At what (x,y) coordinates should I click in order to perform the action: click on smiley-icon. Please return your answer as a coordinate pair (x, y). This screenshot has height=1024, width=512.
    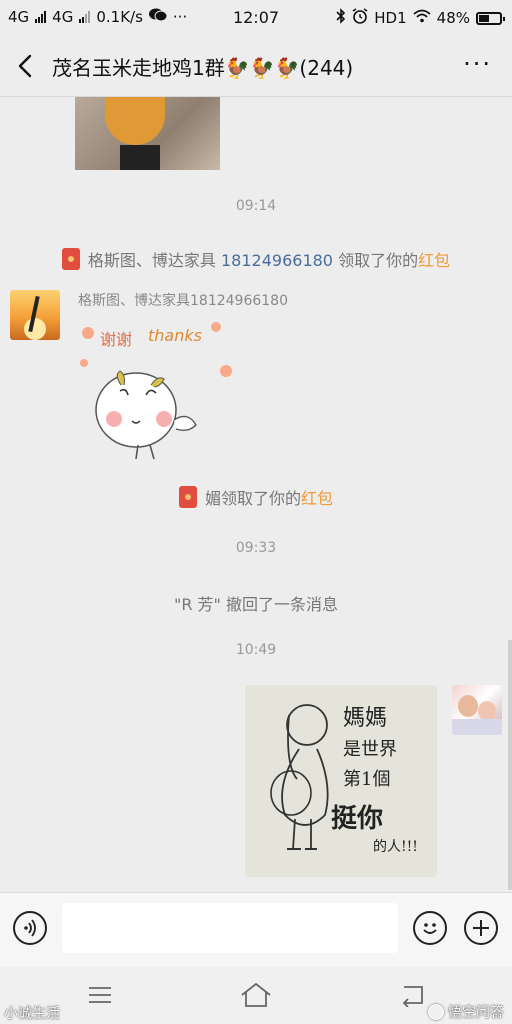
    Looking at the image, I should click on (430, 928).